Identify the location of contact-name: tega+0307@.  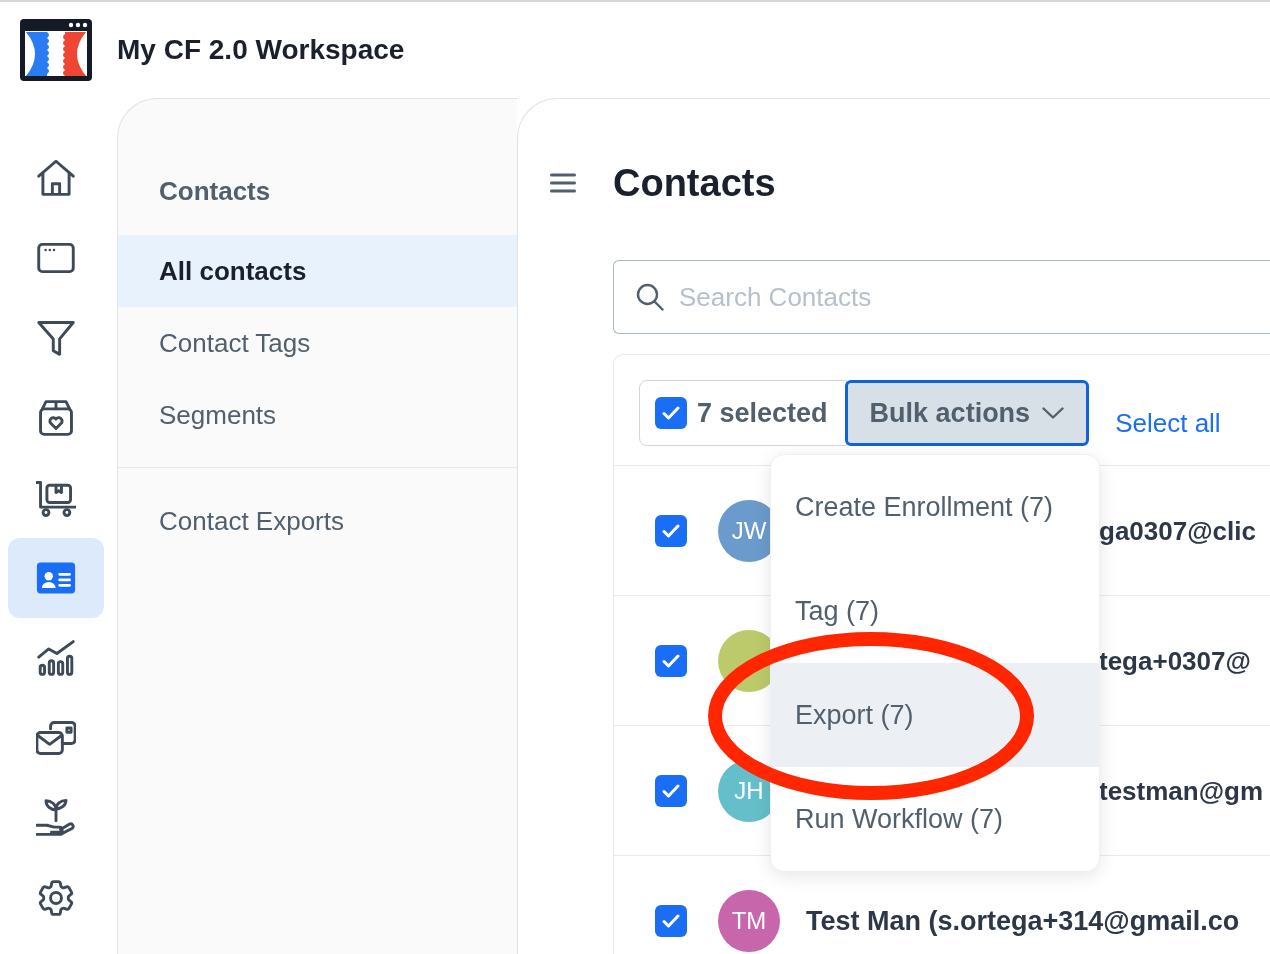
(1175, 660).